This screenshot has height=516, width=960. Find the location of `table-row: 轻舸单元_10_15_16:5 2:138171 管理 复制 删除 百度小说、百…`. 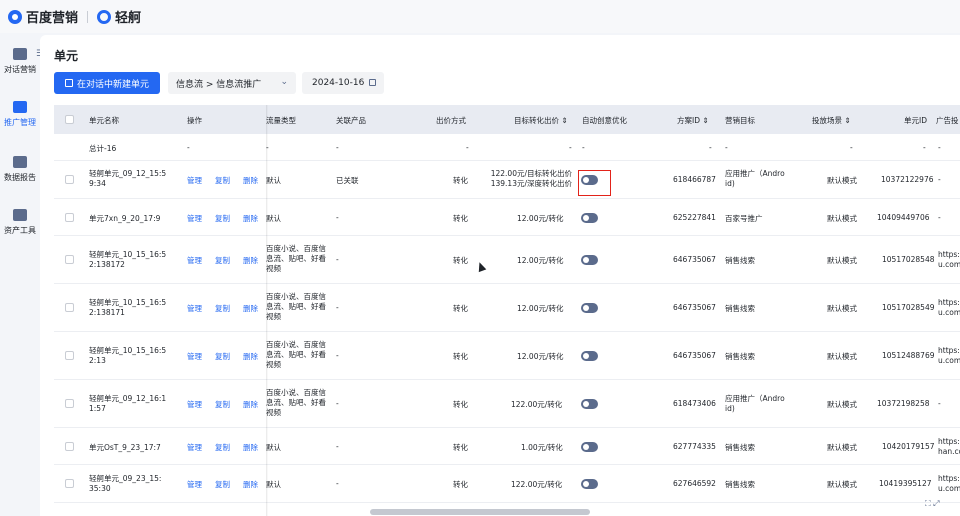

table-row: 轻舸单元_10_15_16:5 2:138171 管理 复制 删除 百度小说、百… is located at coordinates (507, 308).